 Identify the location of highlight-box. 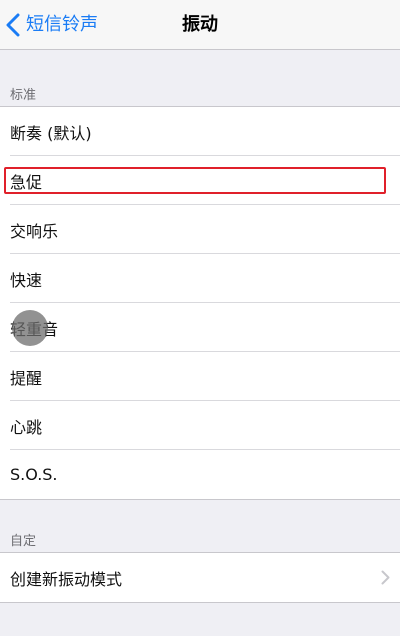
(195, 180).